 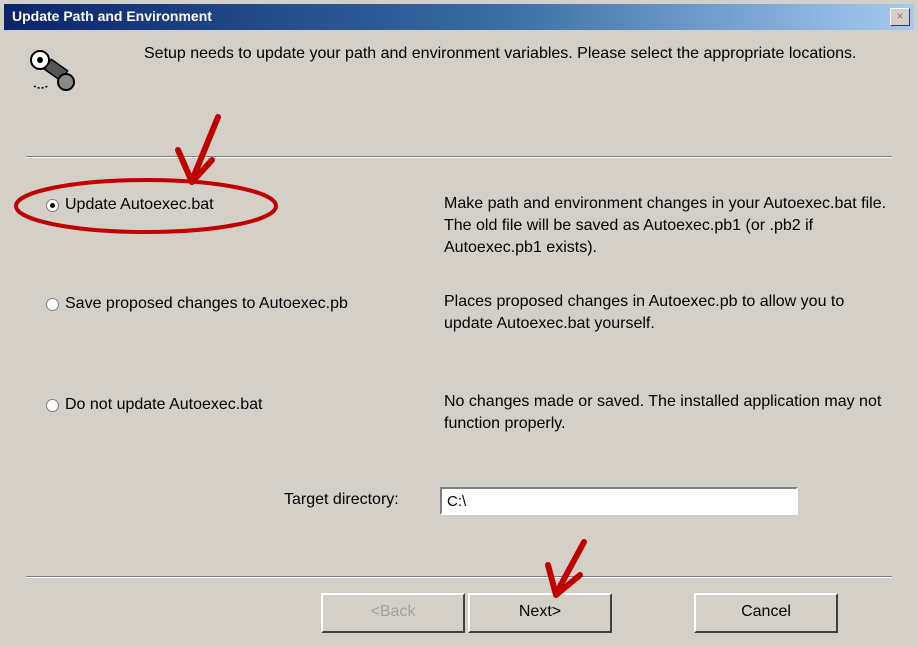 What do you see at coordinates (459, 157) in the screenshot?
I see `header-separator` at bounding box center [459, 157].